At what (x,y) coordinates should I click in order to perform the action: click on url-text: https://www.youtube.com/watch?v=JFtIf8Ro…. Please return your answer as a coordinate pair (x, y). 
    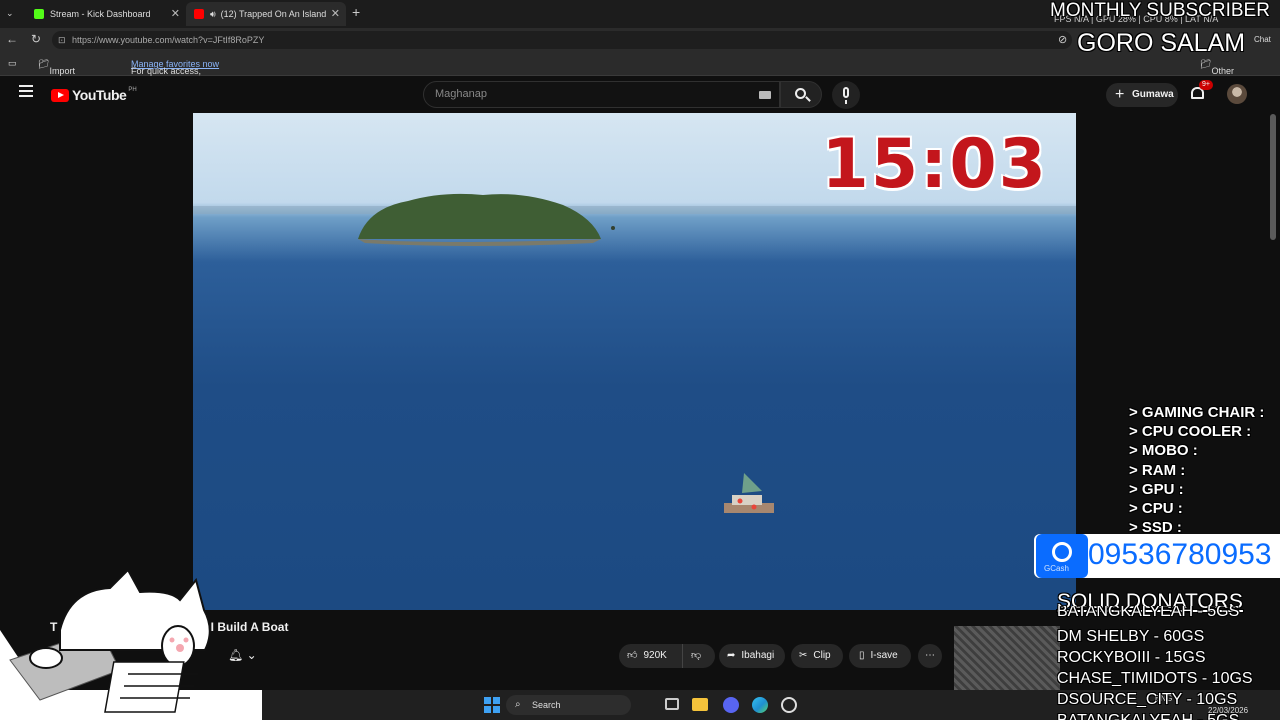
    Looking at the image, I should click on (168, 40).